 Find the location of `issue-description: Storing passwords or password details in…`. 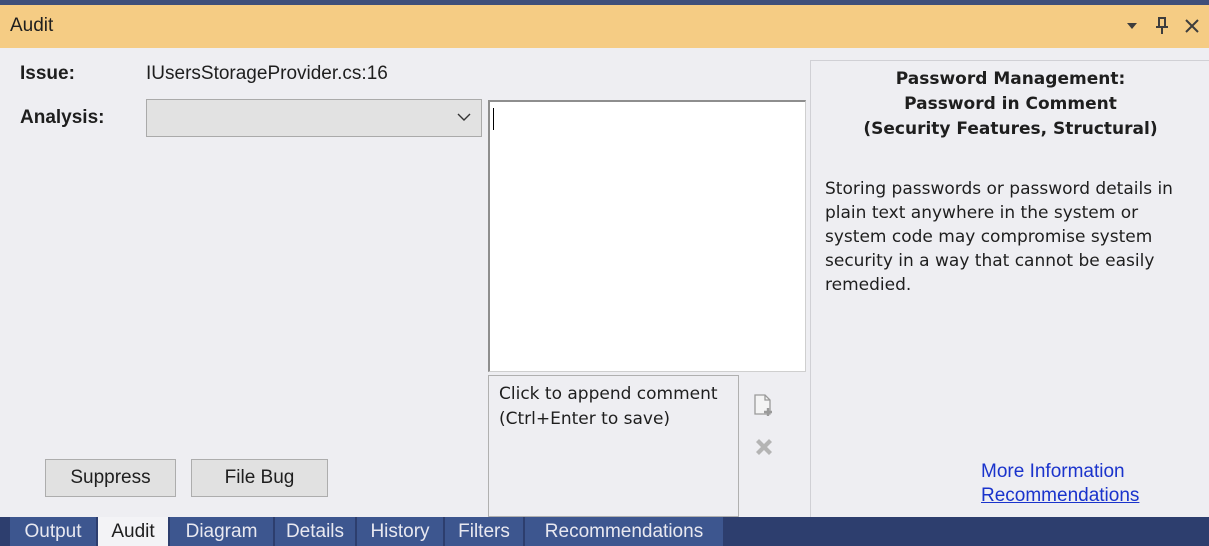

issue-description: Storing passwords or password details in… is located at coordinates (999, 237).